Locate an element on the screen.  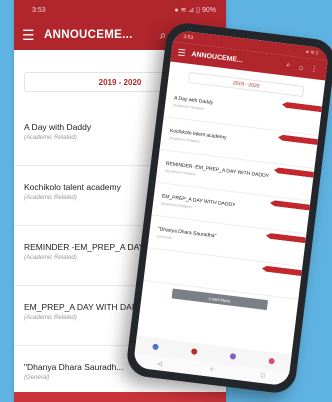
more-vert-icon: ⋮ is located at coordinates (314, 69).